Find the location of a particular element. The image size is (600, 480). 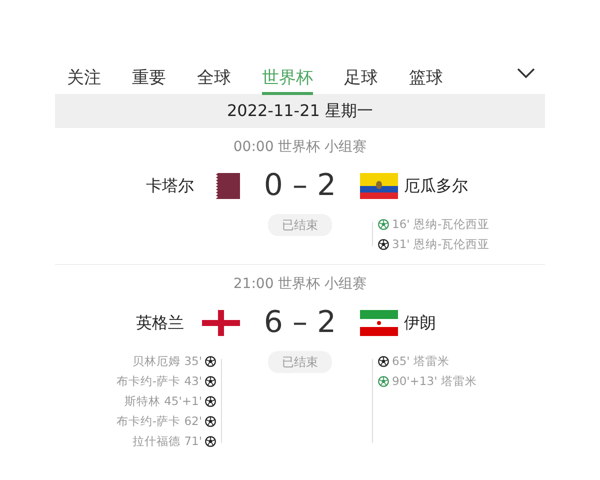

team-name: 英格兰 is located at coordinates (160, 323).